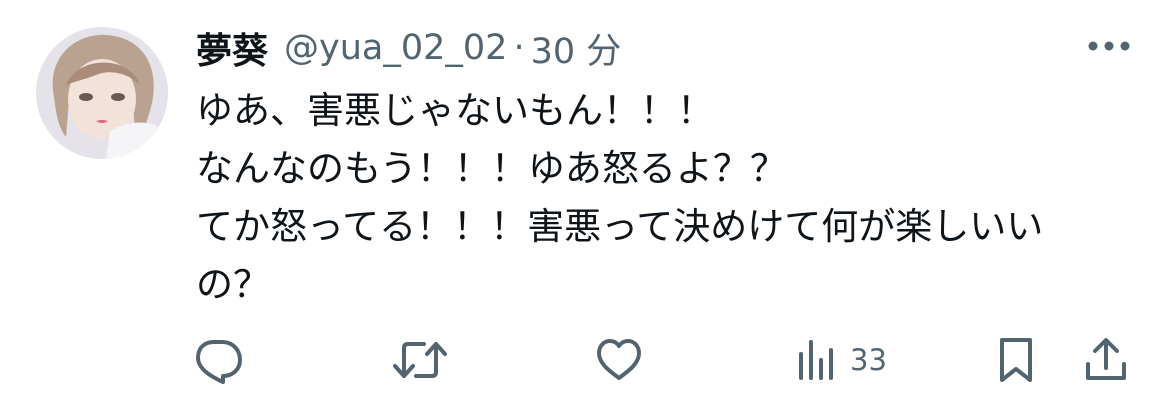 Image resolution: width=1170 pixels, height=420 pixels. Describe the element at coordinates (395, 48) in the screenshot. I see `user-handle: @yua_02_02` at that location.